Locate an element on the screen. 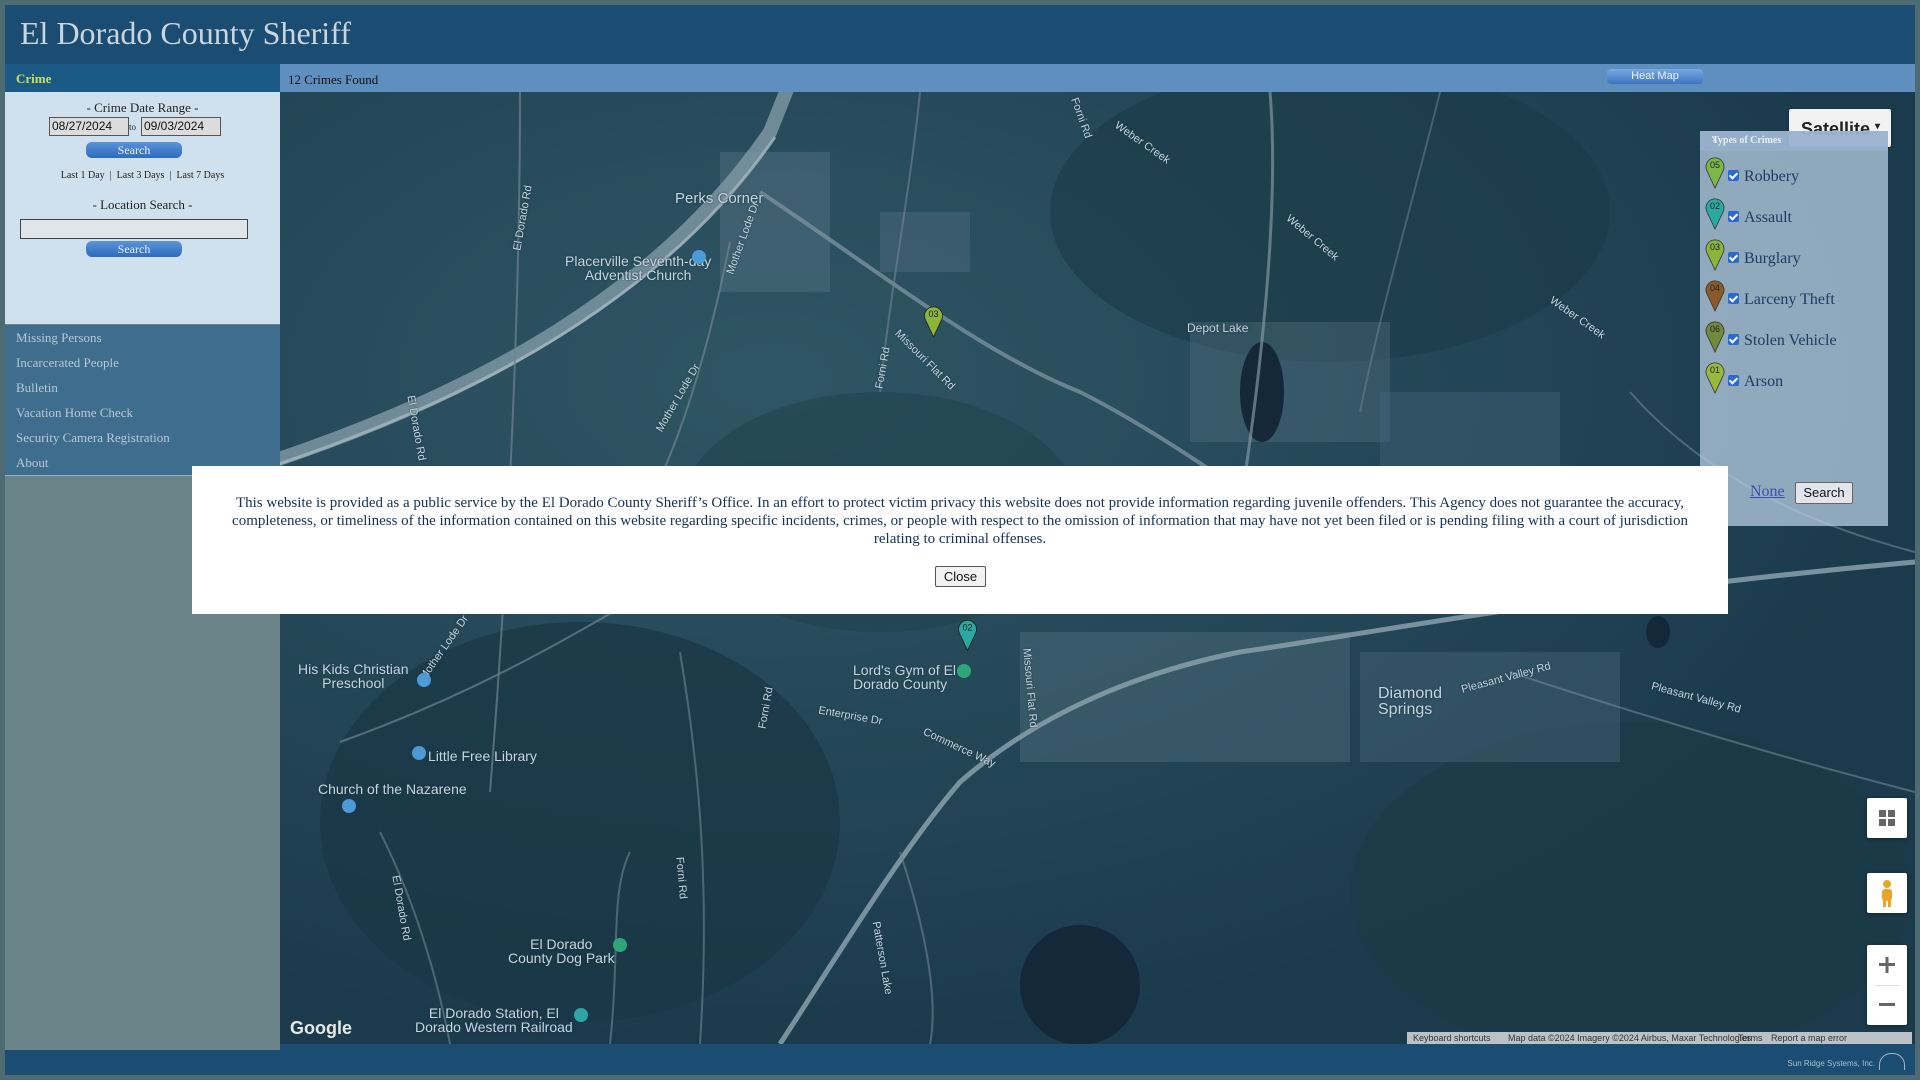 This screenshot has width=1920, height=1080. nav-bulletin: Bulletin is located at coordinates (142, 388).